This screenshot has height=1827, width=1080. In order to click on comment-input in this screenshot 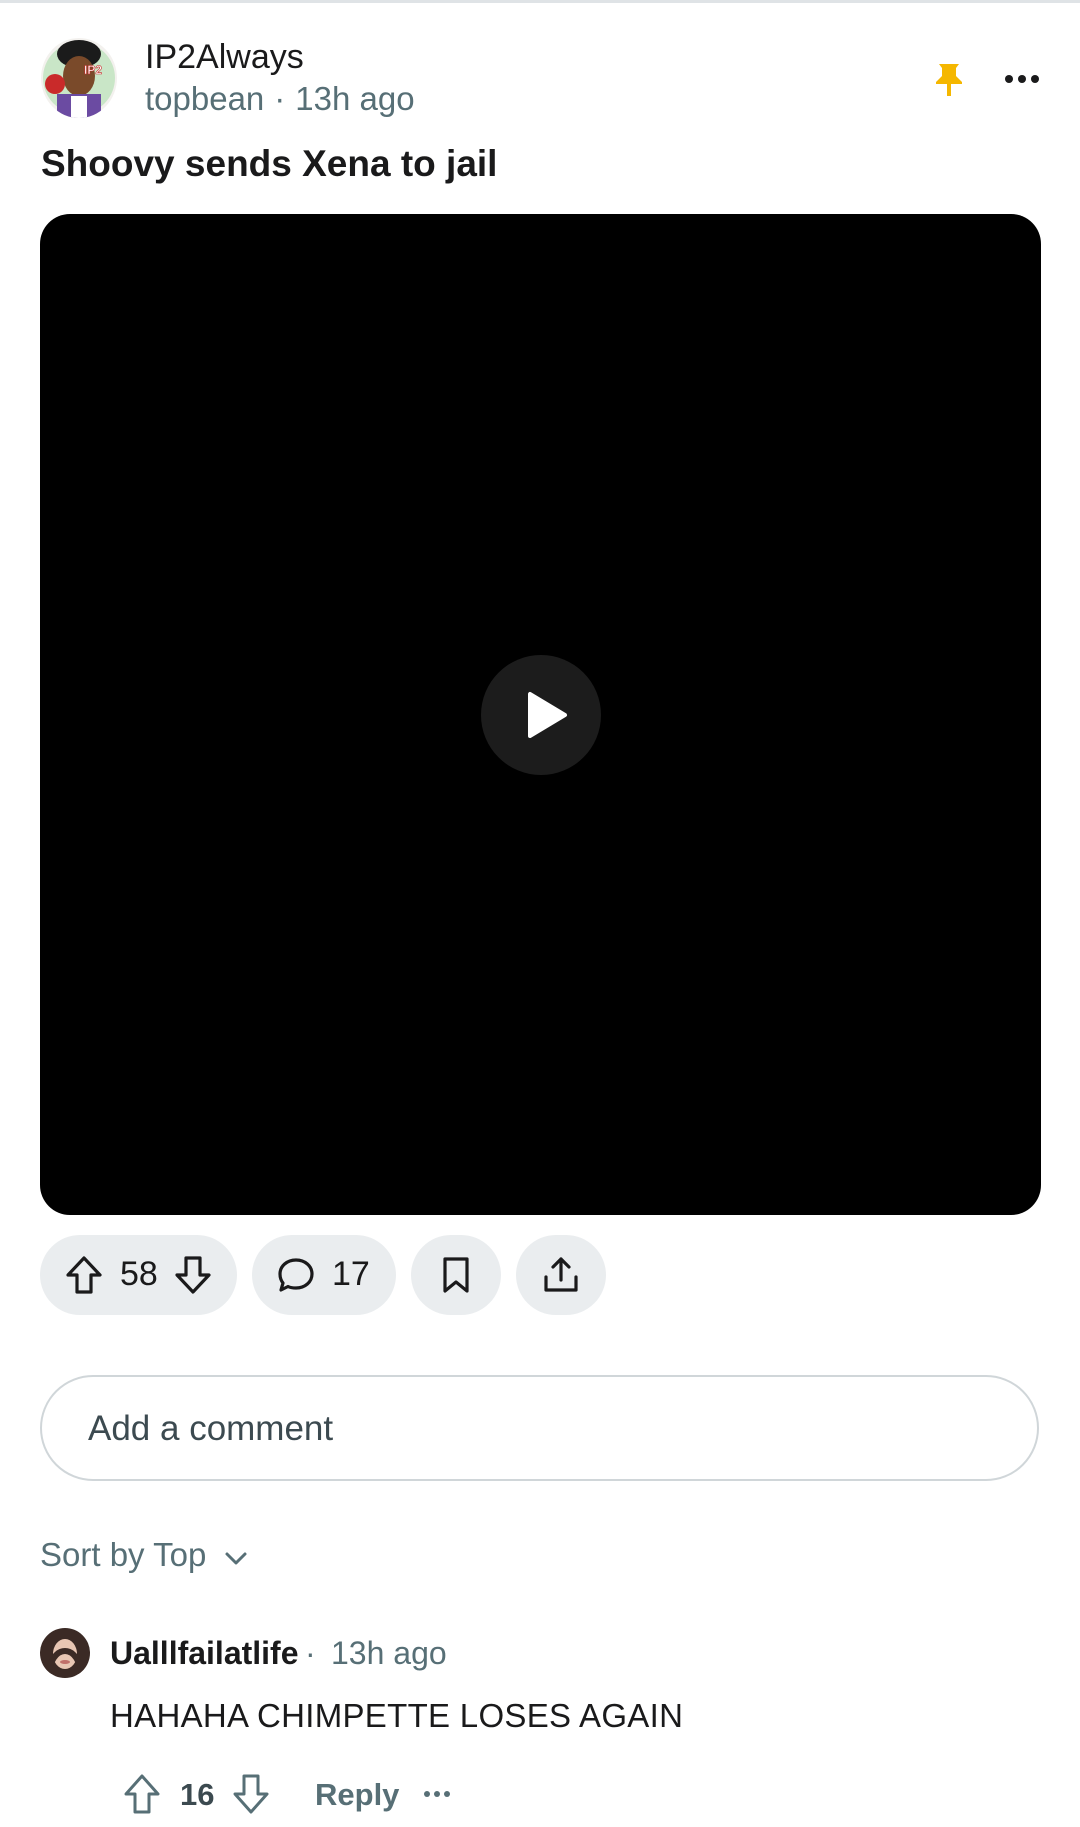, I will do `click(538, 1429)`.